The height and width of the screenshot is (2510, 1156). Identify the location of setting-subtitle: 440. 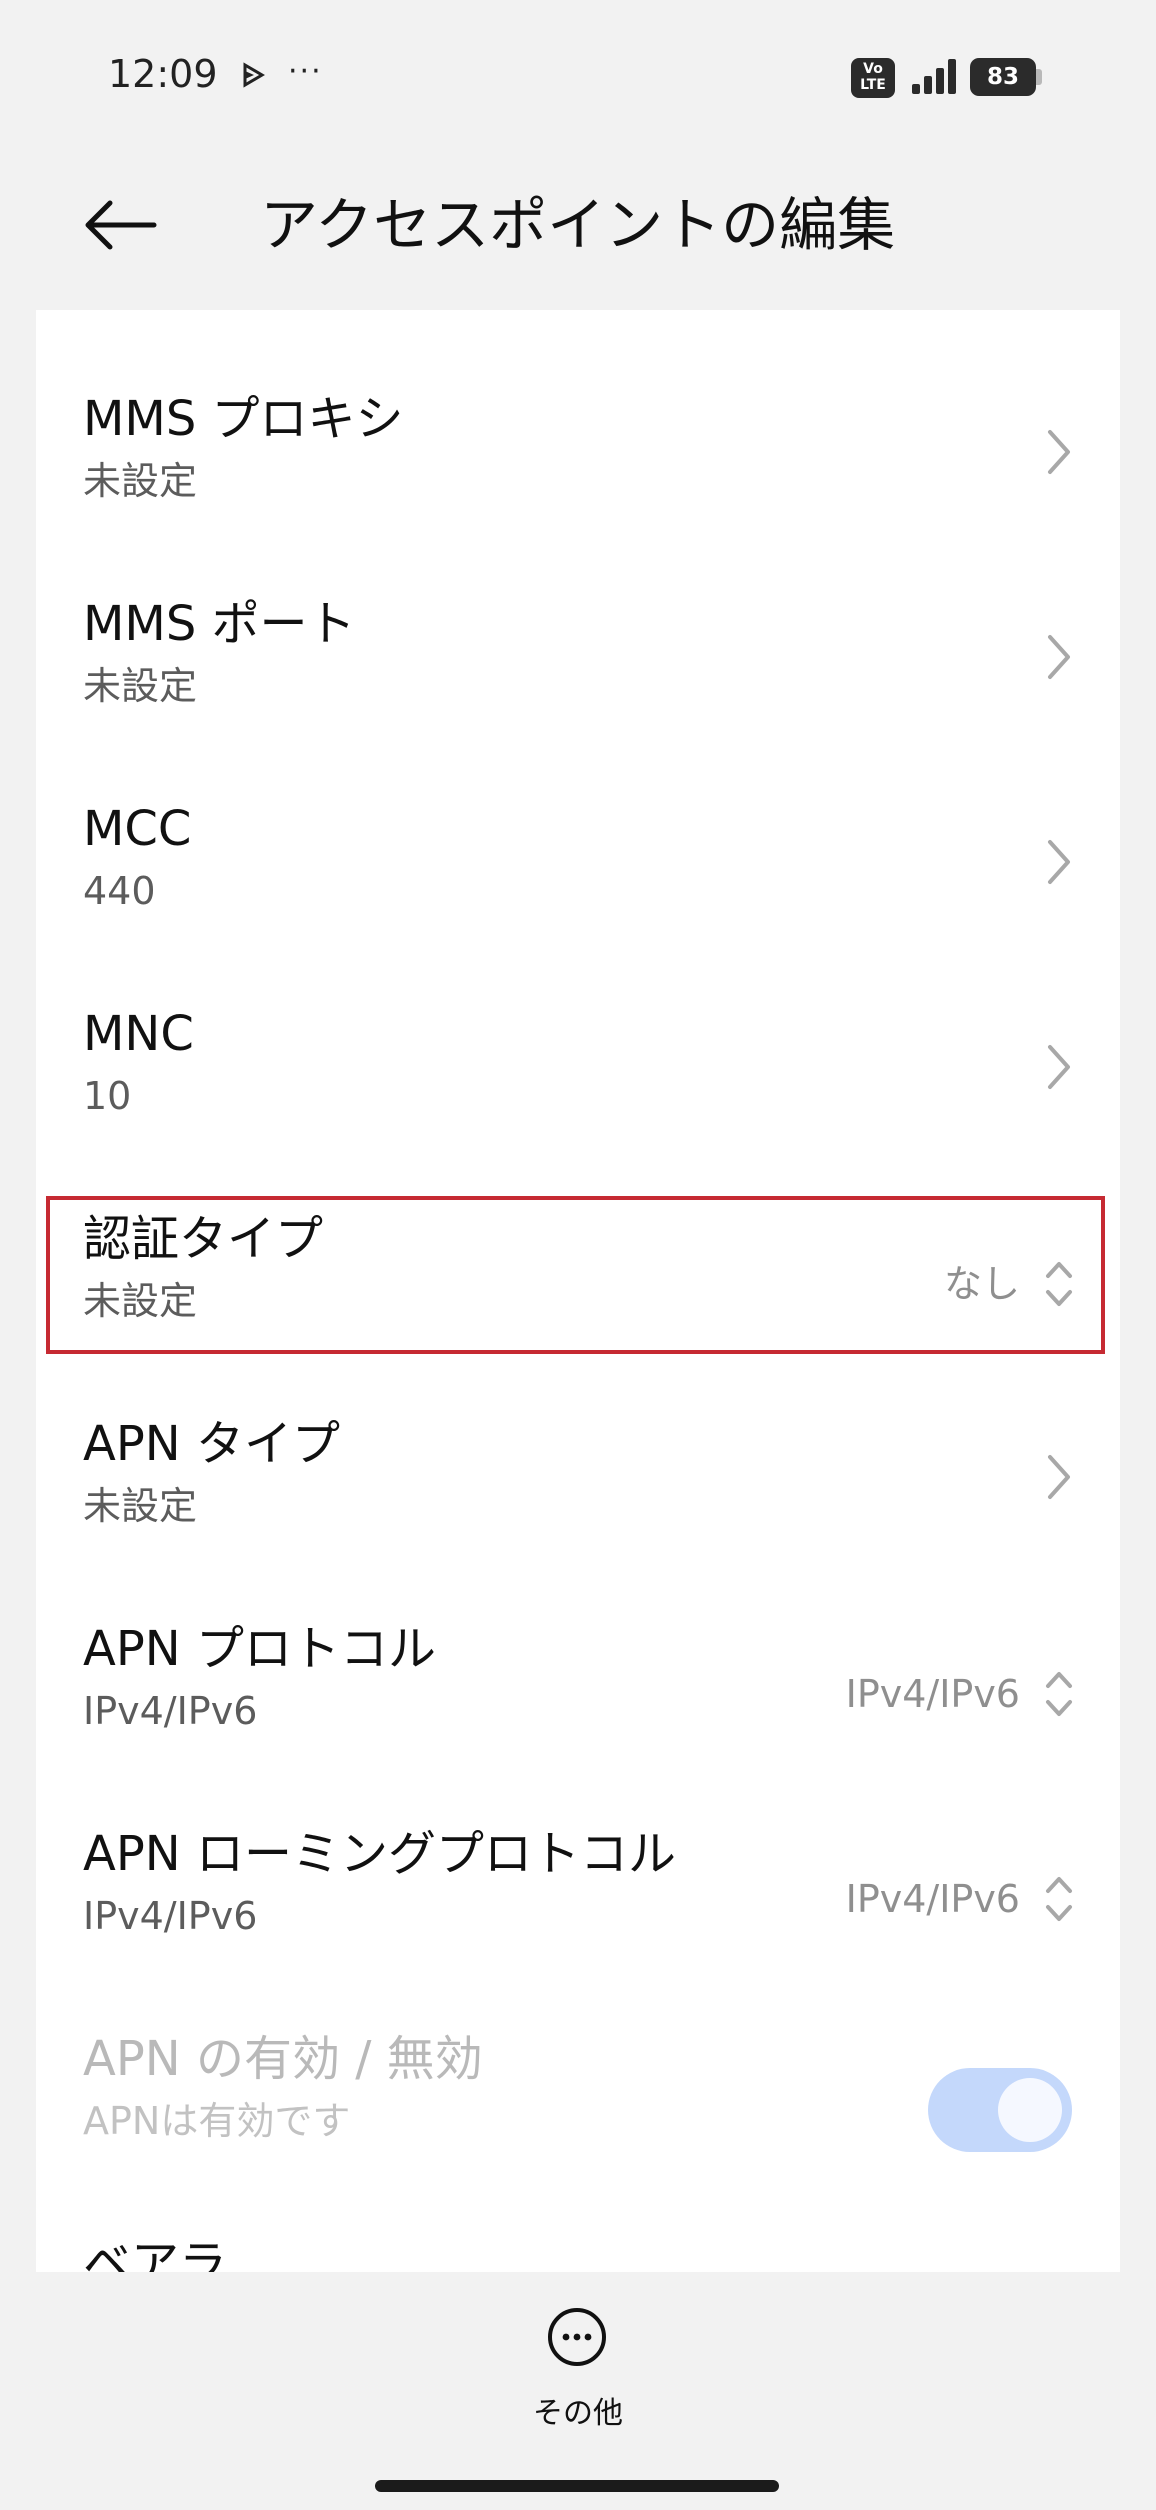
(119, 891).